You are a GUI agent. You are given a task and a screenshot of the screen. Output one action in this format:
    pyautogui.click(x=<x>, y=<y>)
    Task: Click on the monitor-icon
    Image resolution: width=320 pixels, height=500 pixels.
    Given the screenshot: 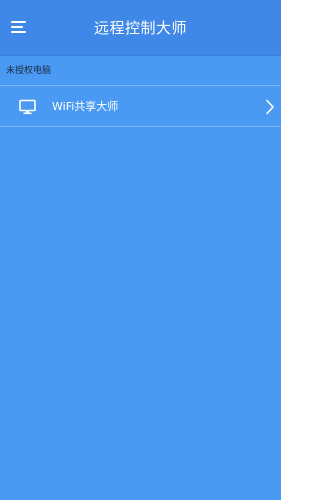 What is the action you would take?
    pyautogui.click(x=27, y=107)
    